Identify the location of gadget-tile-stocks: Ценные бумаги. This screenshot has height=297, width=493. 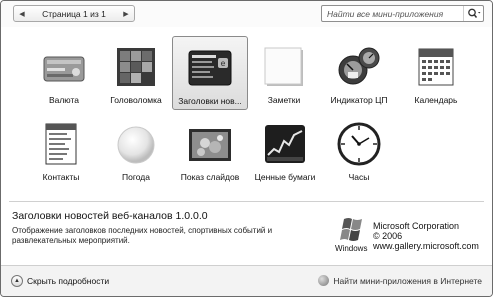
(285, 150).